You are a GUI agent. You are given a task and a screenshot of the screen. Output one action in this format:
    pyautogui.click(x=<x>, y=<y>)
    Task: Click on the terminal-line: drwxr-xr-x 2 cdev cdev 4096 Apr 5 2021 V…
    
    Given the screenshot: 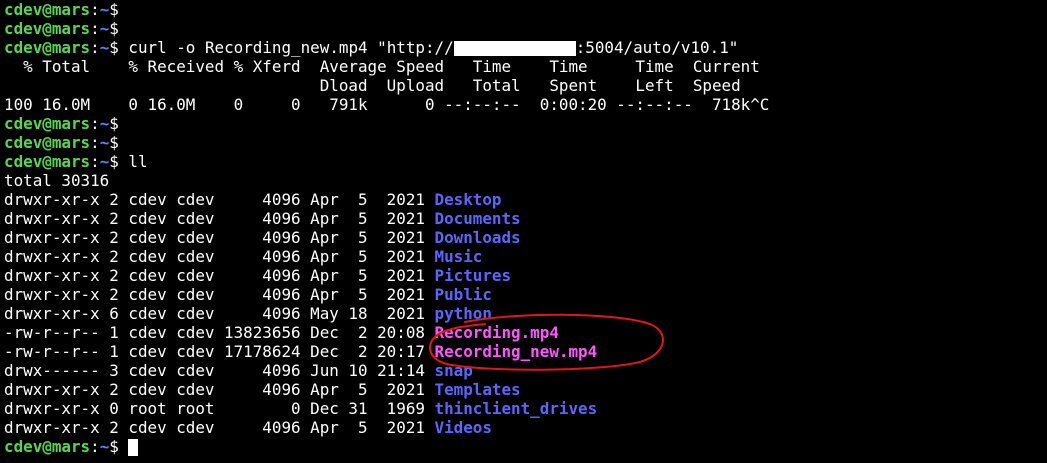 What is the action you would take?
    pyautogui.click(x=524, y=427)
    